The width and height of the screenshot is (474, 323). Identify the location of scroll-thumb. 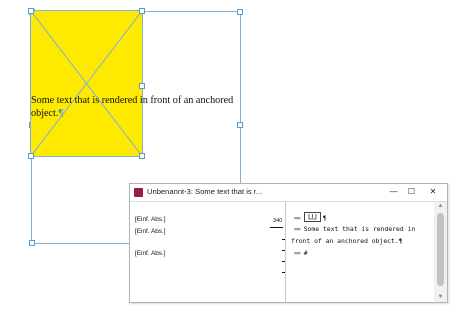
(440, 249).